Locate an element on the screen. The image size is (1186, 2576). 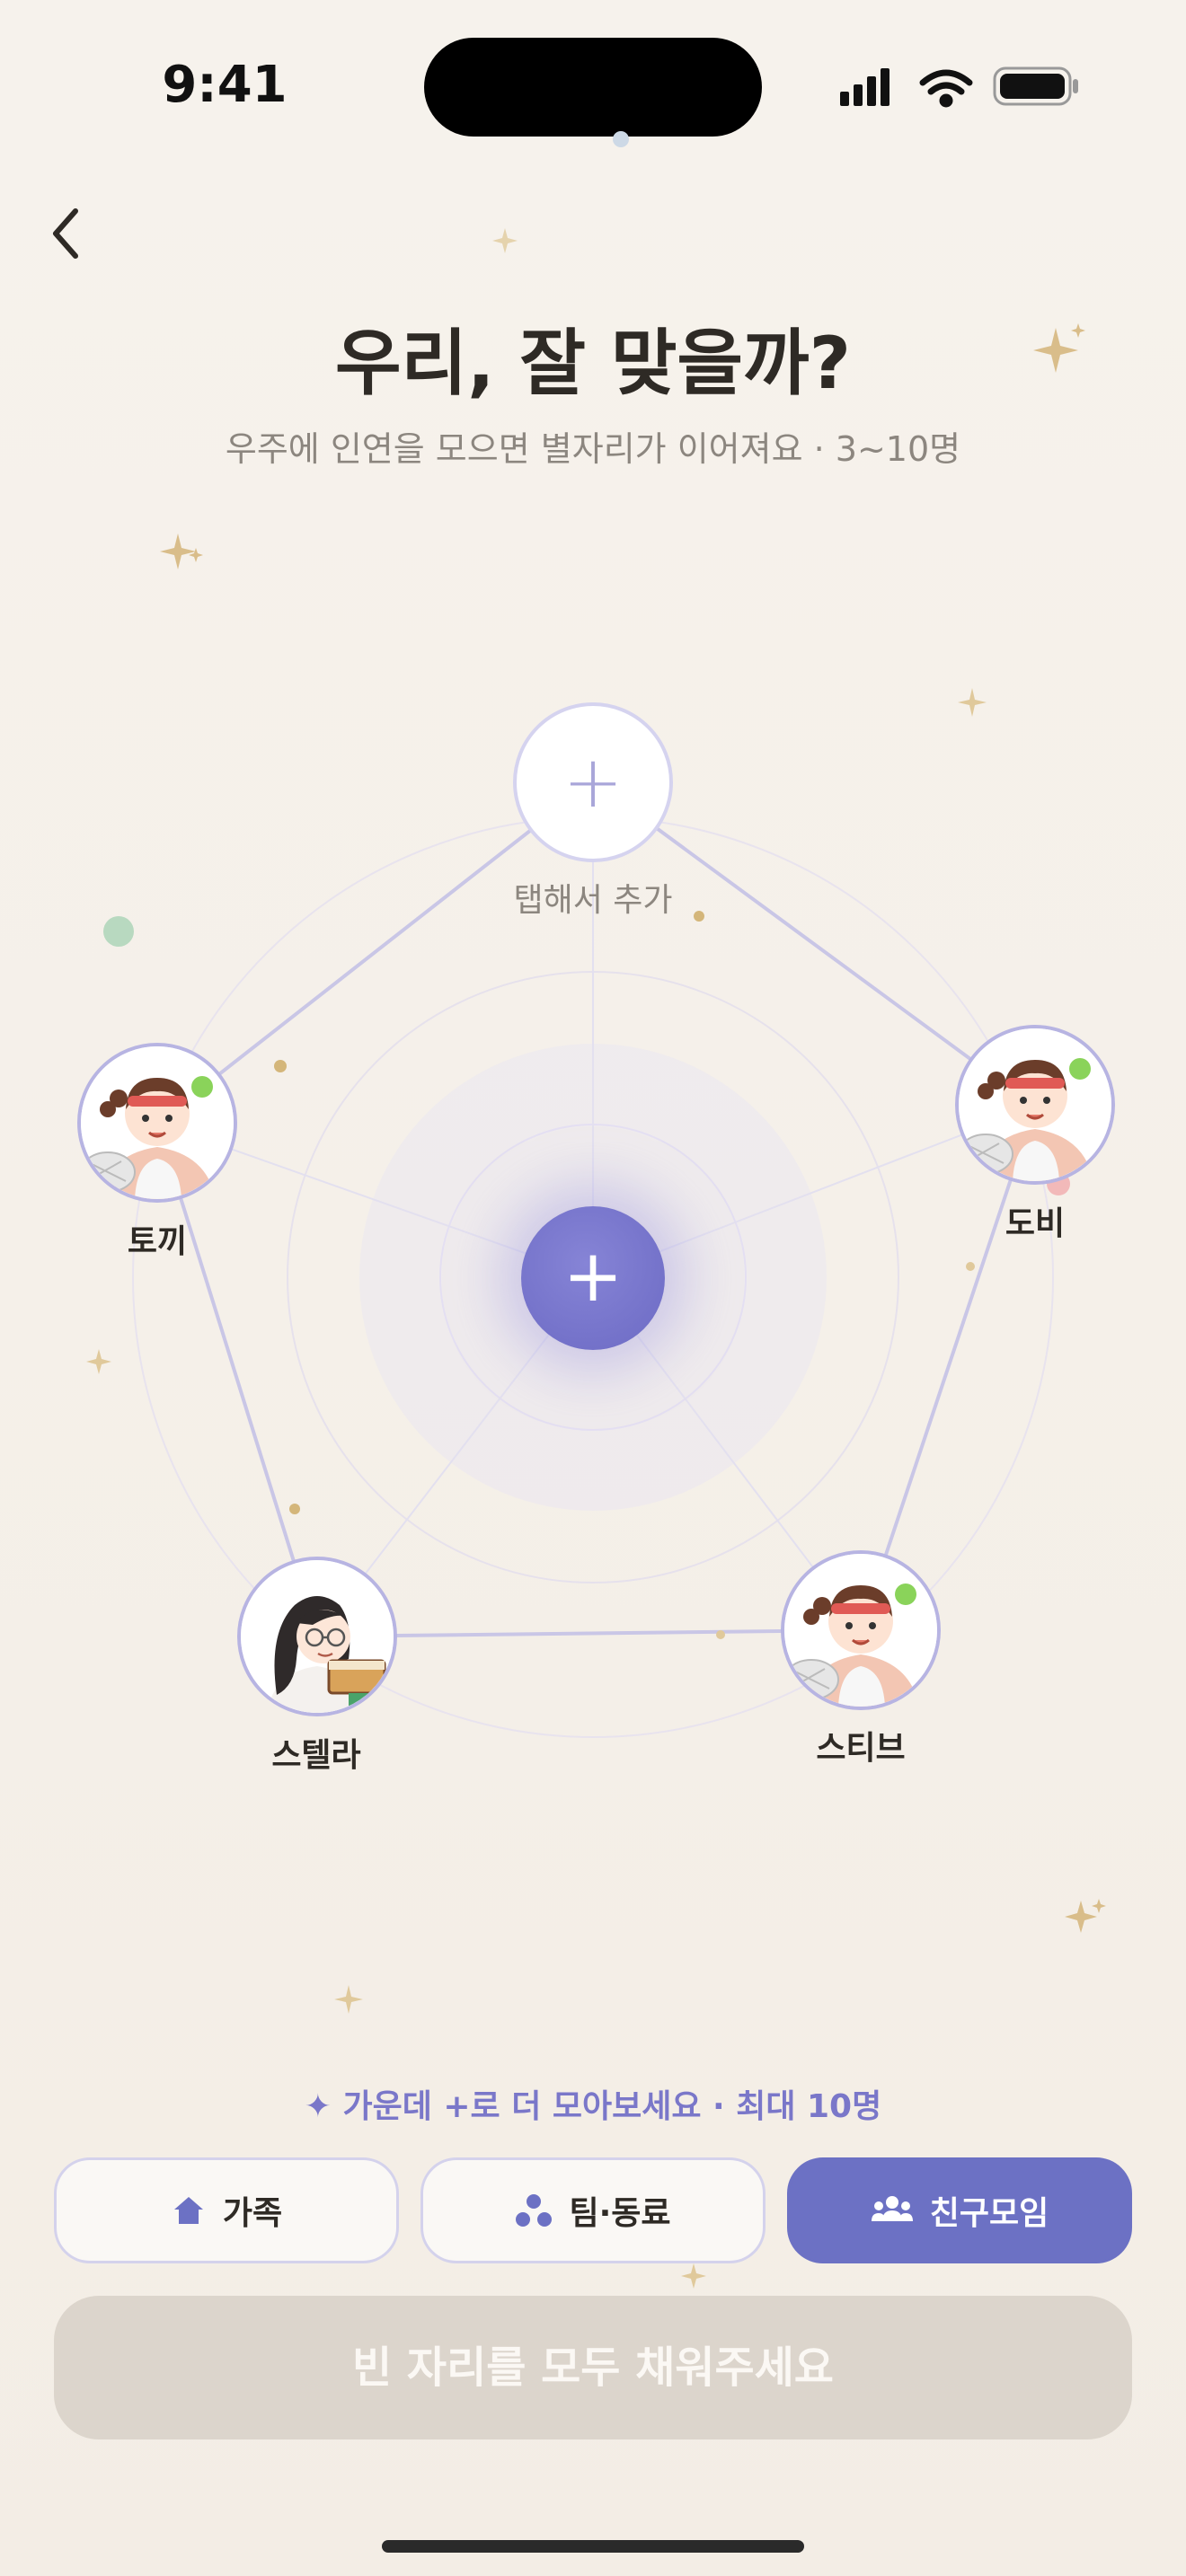
empty-slot-label: 탭해서 추가 is located at coordinates (593, 900).